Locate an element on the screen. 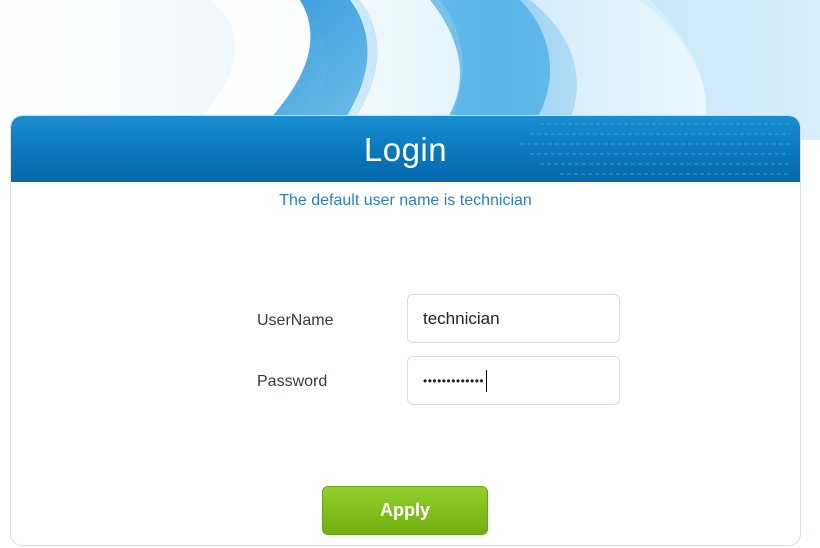 The height and width of the screenshot is (548, 820). login-title: Login is located at coordinates (405, 149).